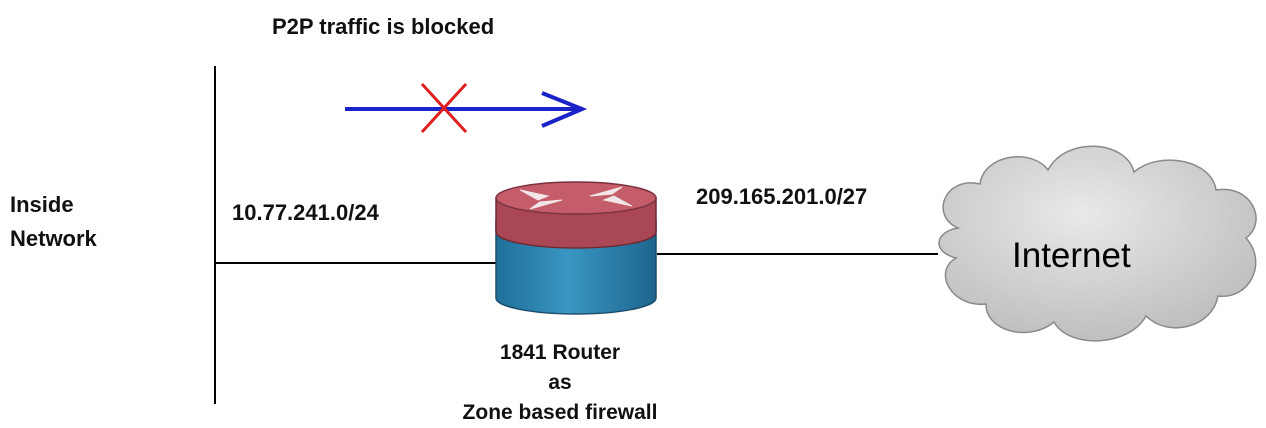  I want to click on outside-subnet-label: 209.165.201.0/27, so click(782, 196).